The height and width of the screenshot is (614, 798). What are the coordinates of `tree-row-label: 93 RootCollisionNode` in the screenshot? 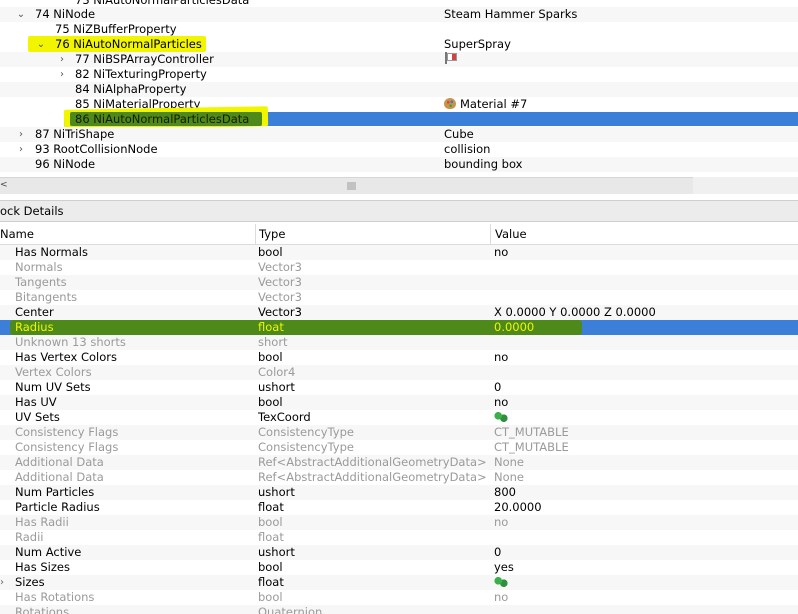 It's located at (96, 149).